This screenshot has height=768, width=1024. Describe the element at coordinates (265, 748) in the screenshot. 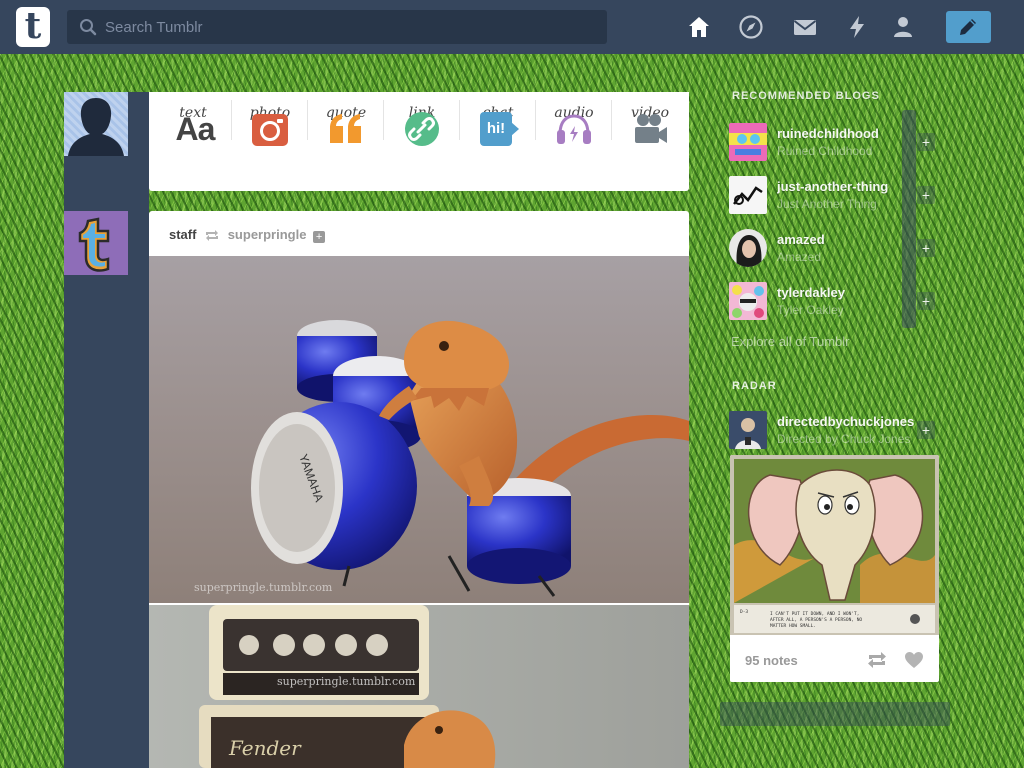

I see `svg-text: Fender` at that location.